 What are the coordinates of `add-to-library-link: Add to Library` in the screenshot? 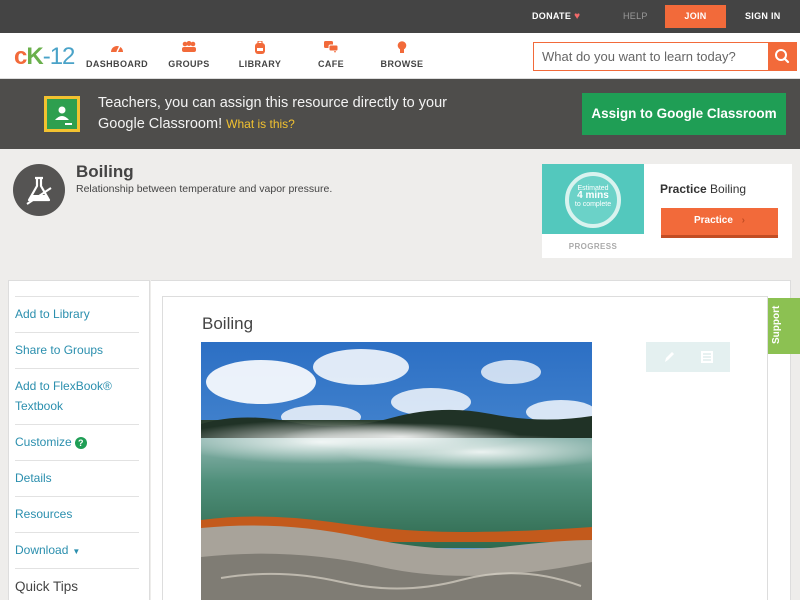 It's located at (77, 314).